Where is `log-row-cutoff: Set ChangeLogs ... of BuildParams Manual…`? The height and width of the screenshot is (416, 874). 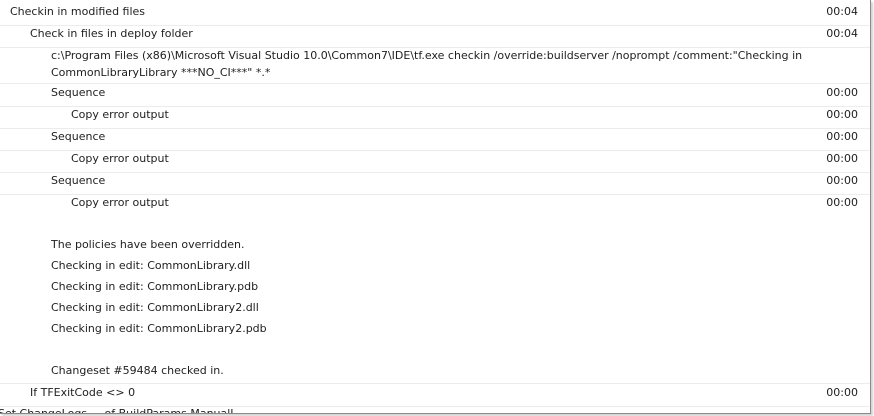 log-row-cutoff: Set ChangeLogs ... of BuildParams Manual… is located at coordinates (435, 410).